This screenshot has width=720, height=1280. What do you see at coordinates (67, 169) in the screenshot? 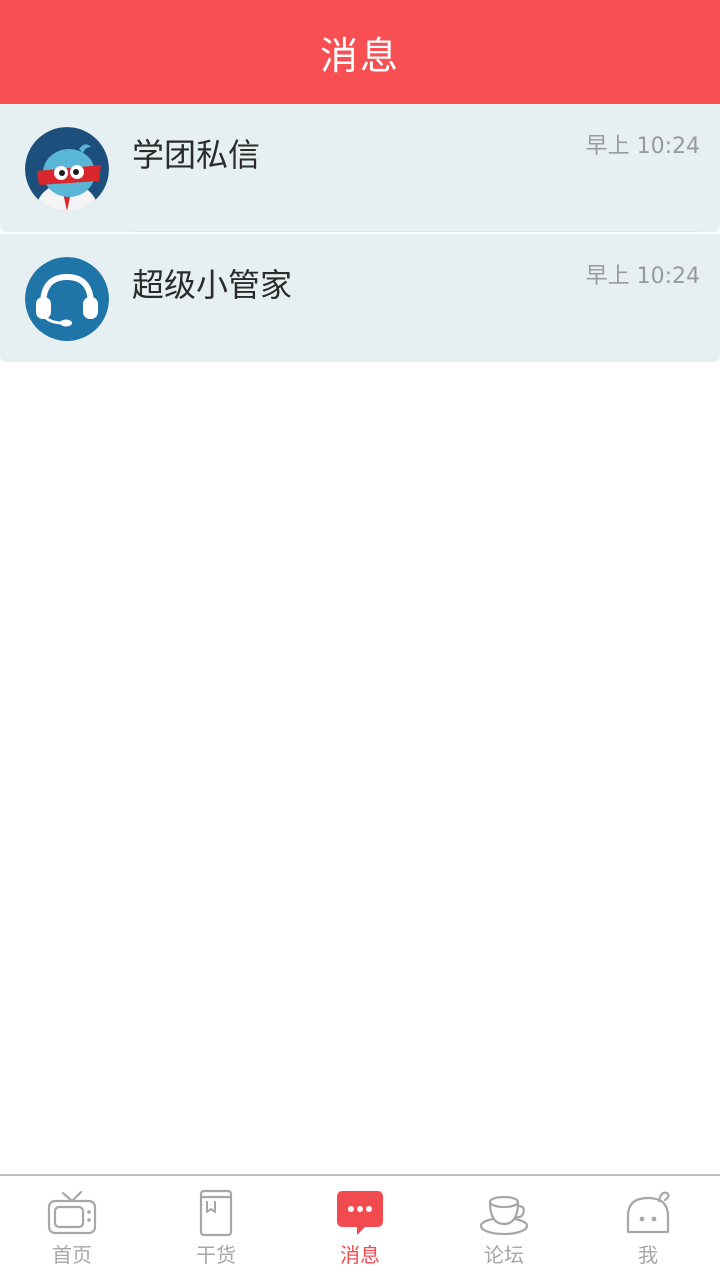
I see `mascot-avatar-icon` at bounding box center [67, 169].